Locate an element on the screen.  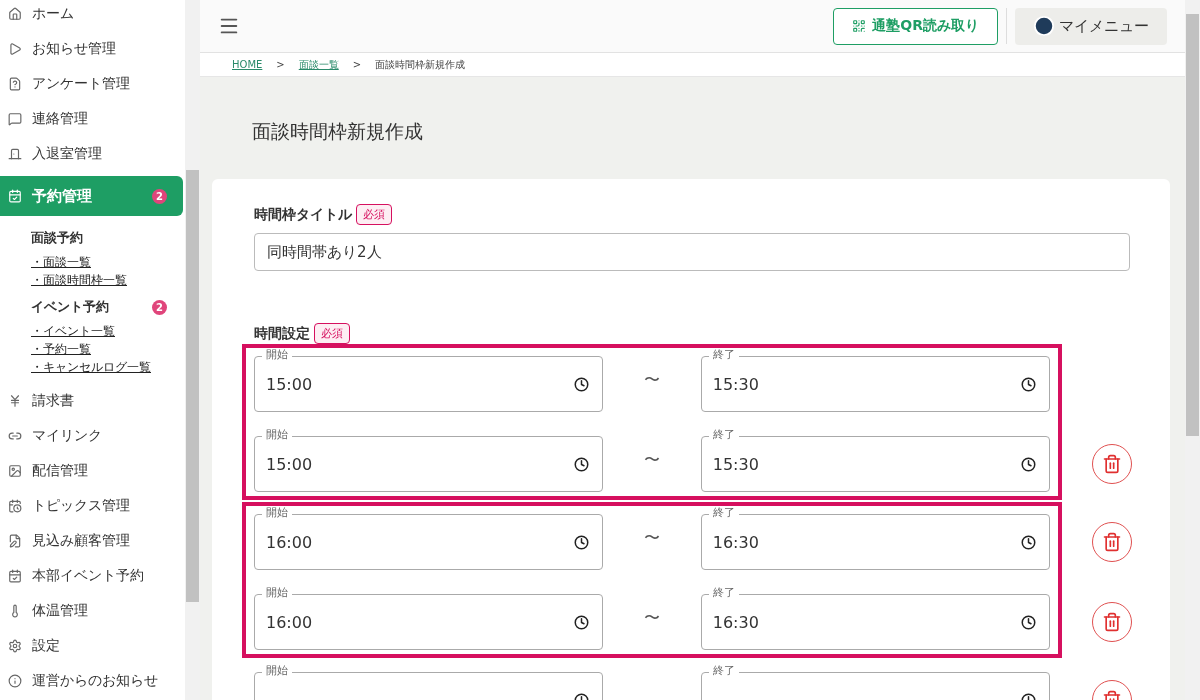
submenu-heading: 面談予約 is located at coordinates (57, 238).